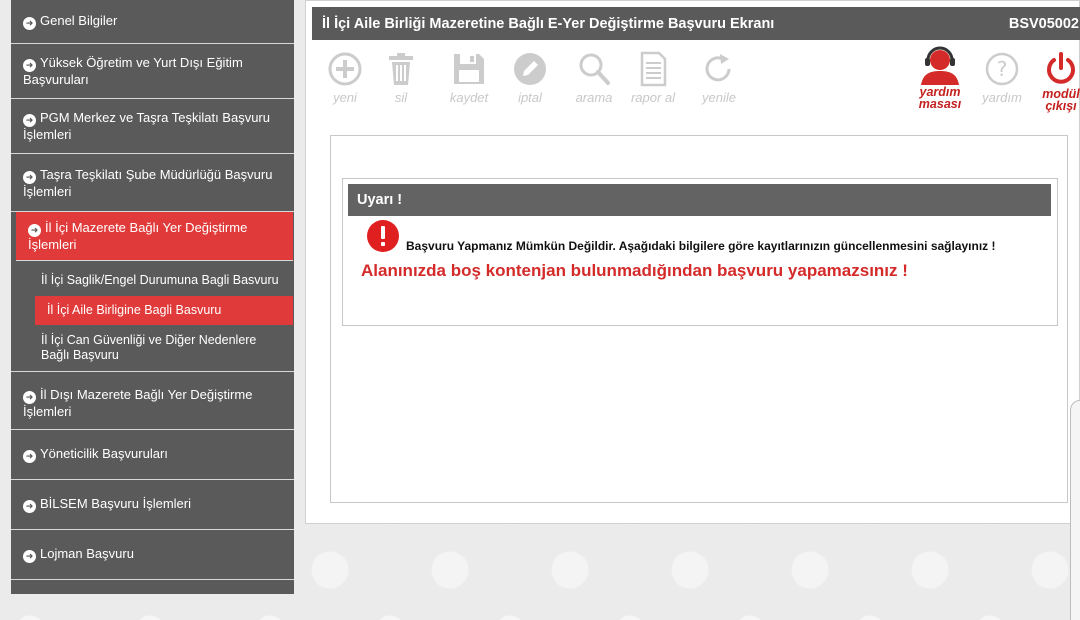  What do you see at coordinates (594, 97) in the screenshot?
I see `search-label: arama` at bounding box center [594, 97].